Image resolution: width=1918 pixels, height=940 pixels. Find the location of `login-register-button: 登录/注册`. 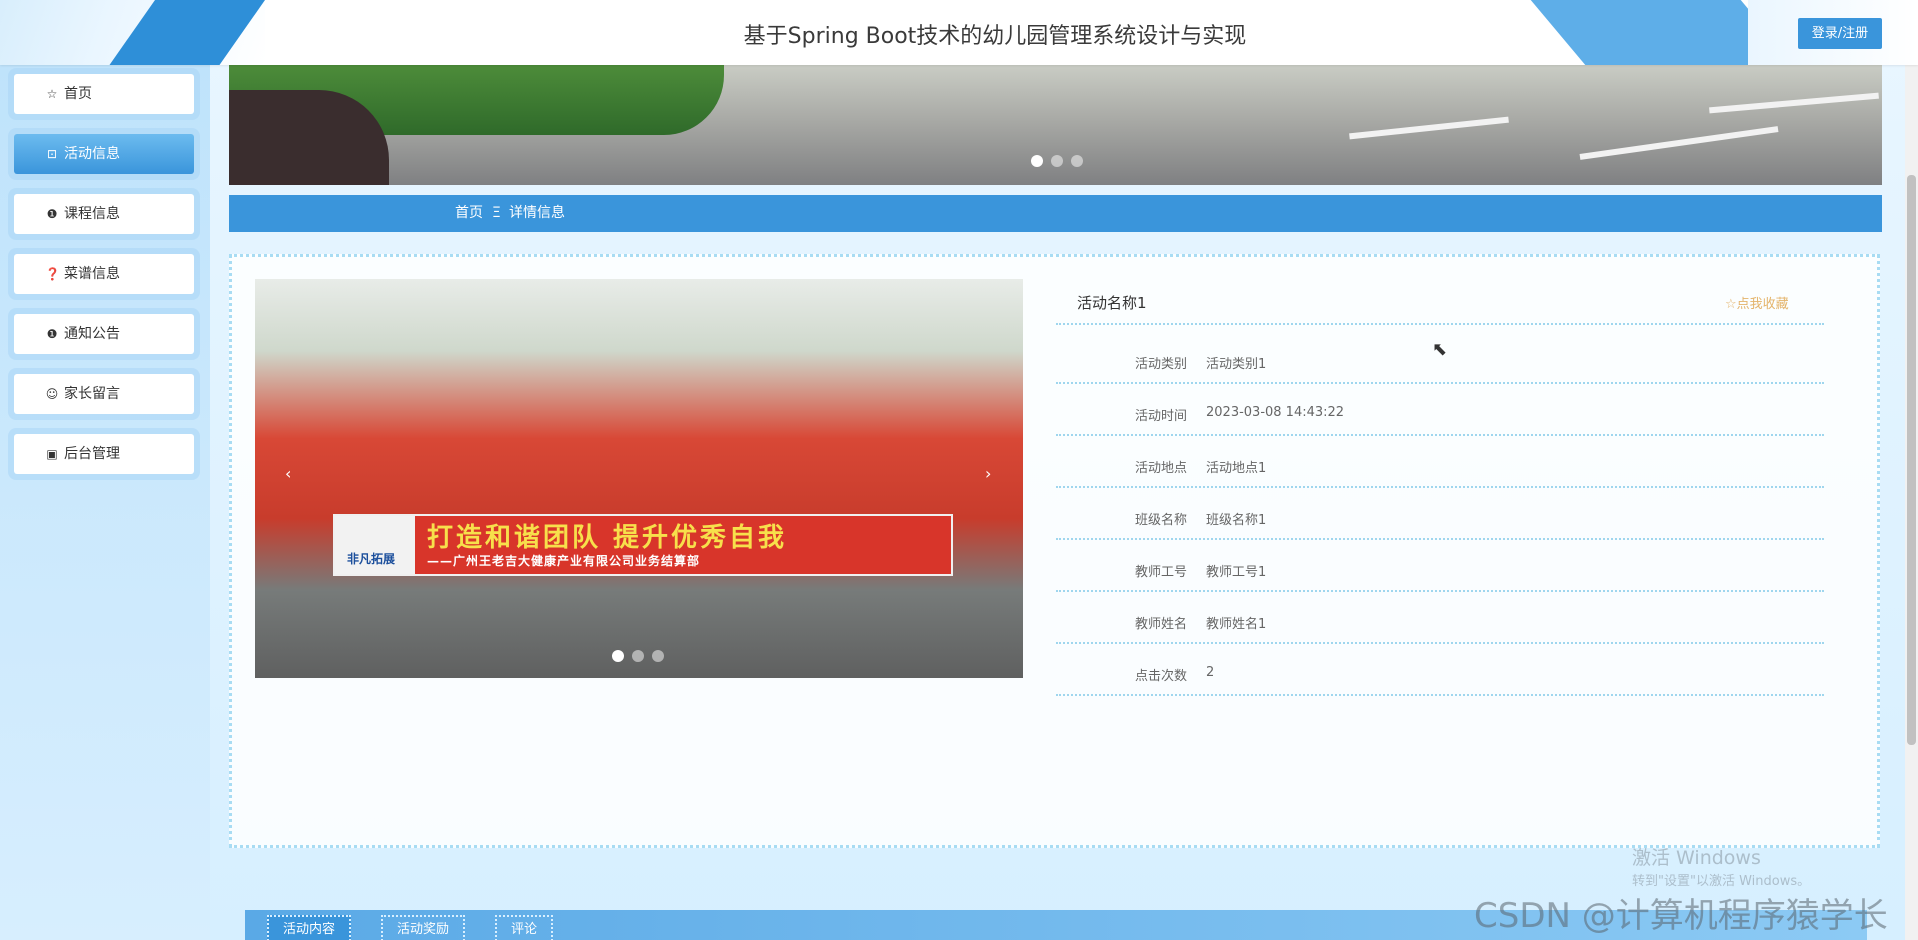

login-register-button: 登录/注册 is located at coordinates (1840, 33).